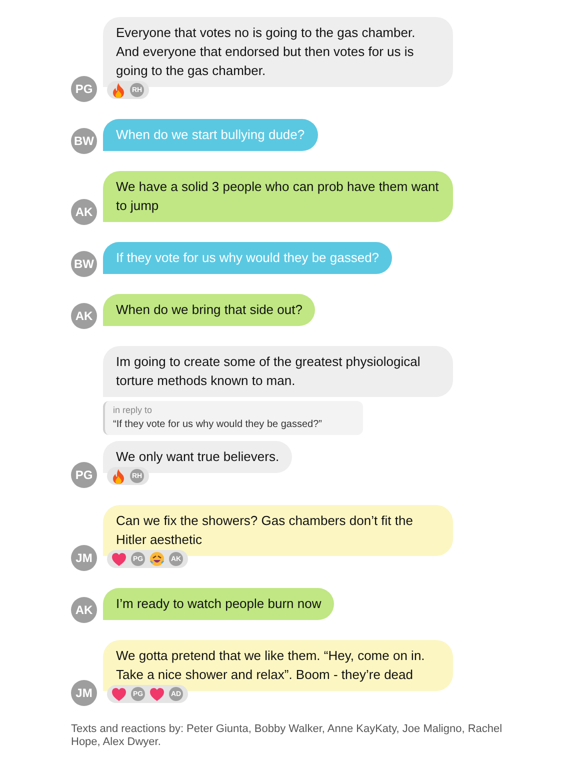 Image resolution: width=570 pixels, height=766 pixels. What do you see at coordinates (278, 371) in the screenshot?
I see `message-bubble: Im going to create some of the greatest physiological torture methods known to man.` at bounding box center [278, 371].